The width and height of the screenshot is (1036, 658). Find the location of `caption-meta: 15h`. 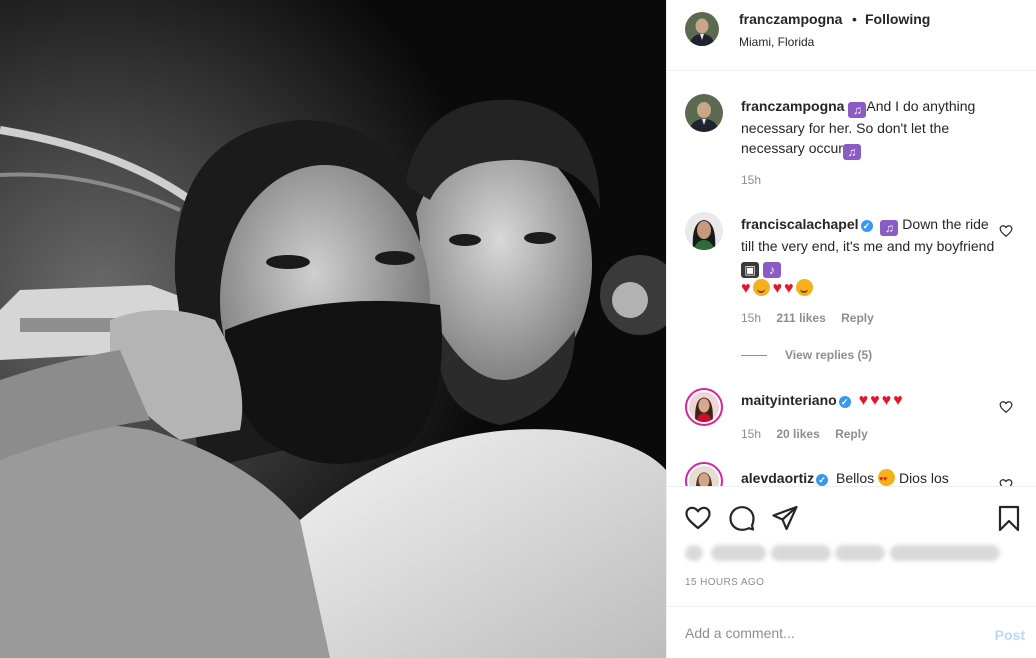

caption-meta: 15h is located at coordinates (757, 180).